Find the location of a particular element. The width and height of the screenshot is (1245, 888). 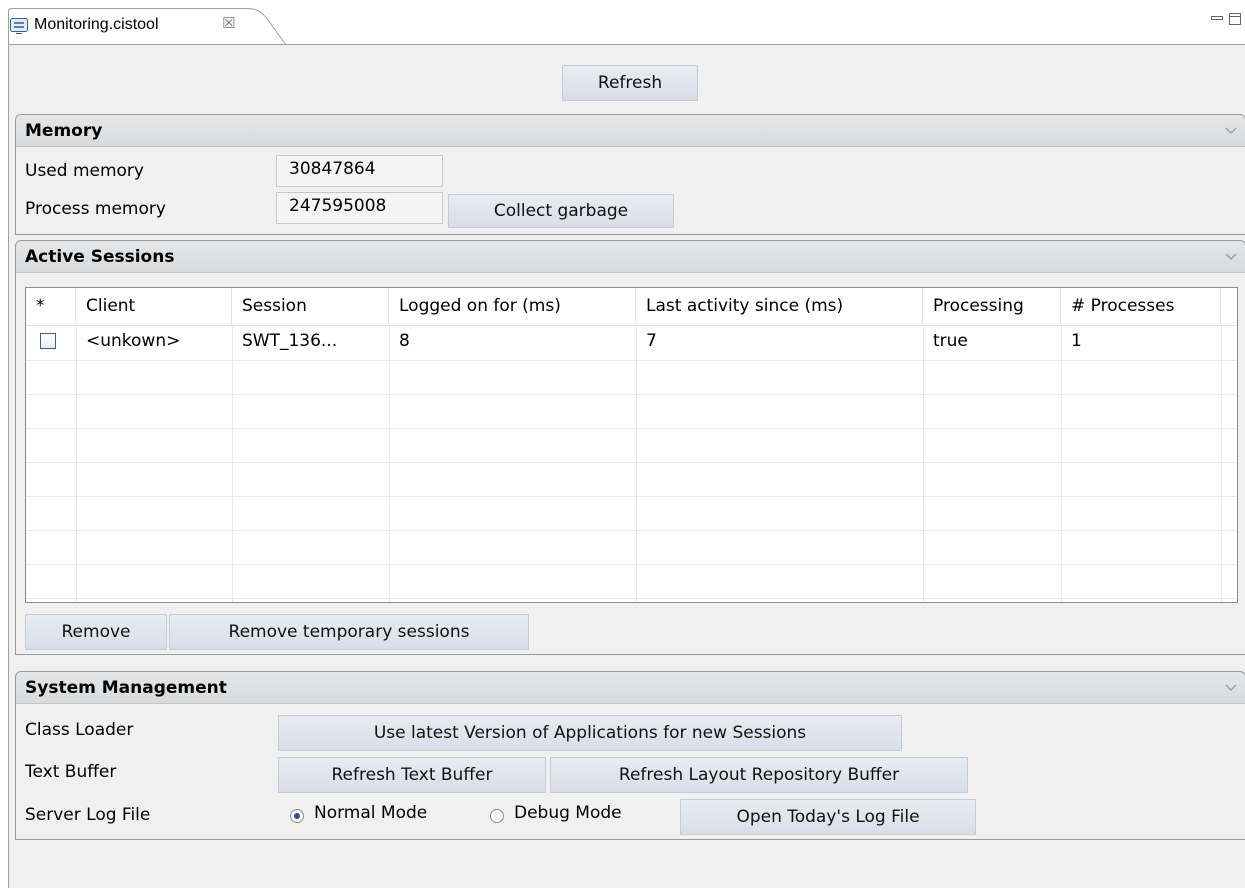

column-header-session: Session is located at coordinates (310, 307).